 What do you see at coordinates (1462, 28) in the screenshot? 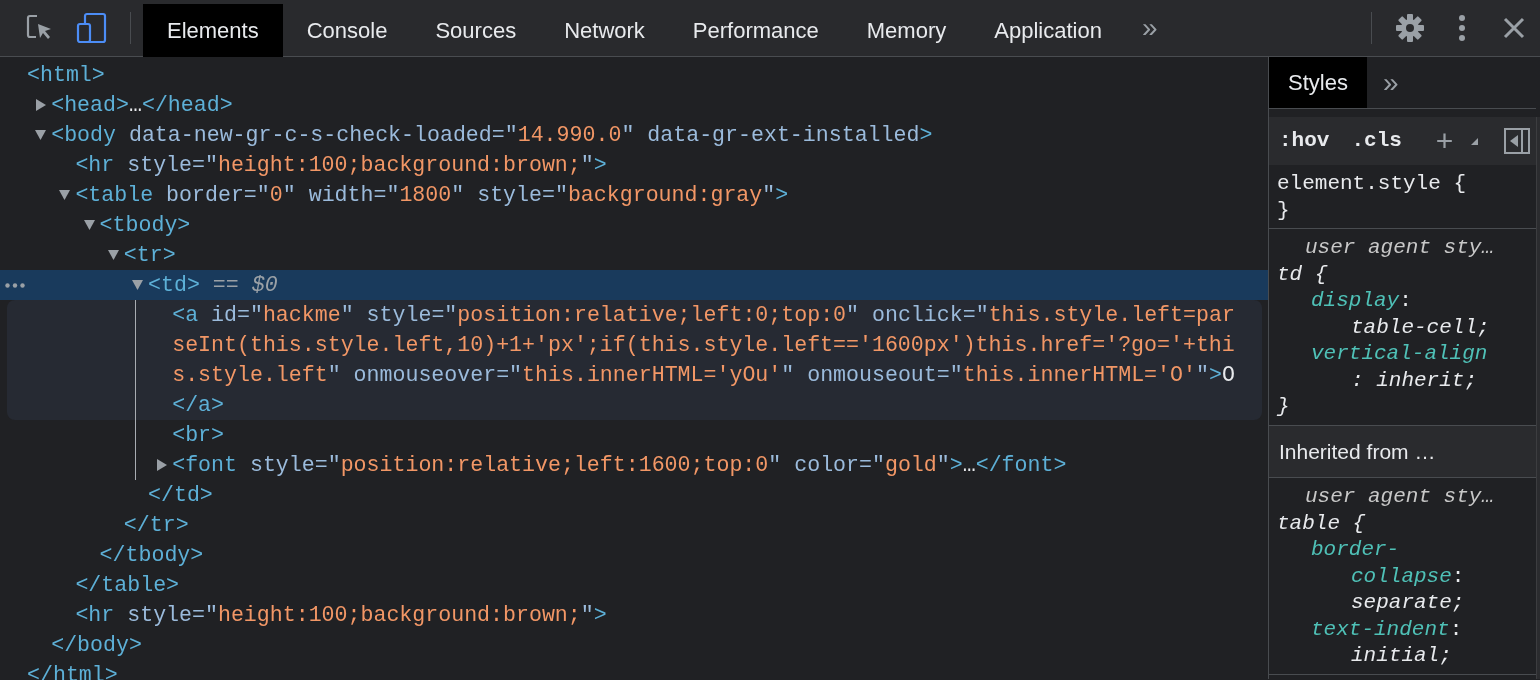
I see `more-options-icon` at bounding box center [1462, 28].